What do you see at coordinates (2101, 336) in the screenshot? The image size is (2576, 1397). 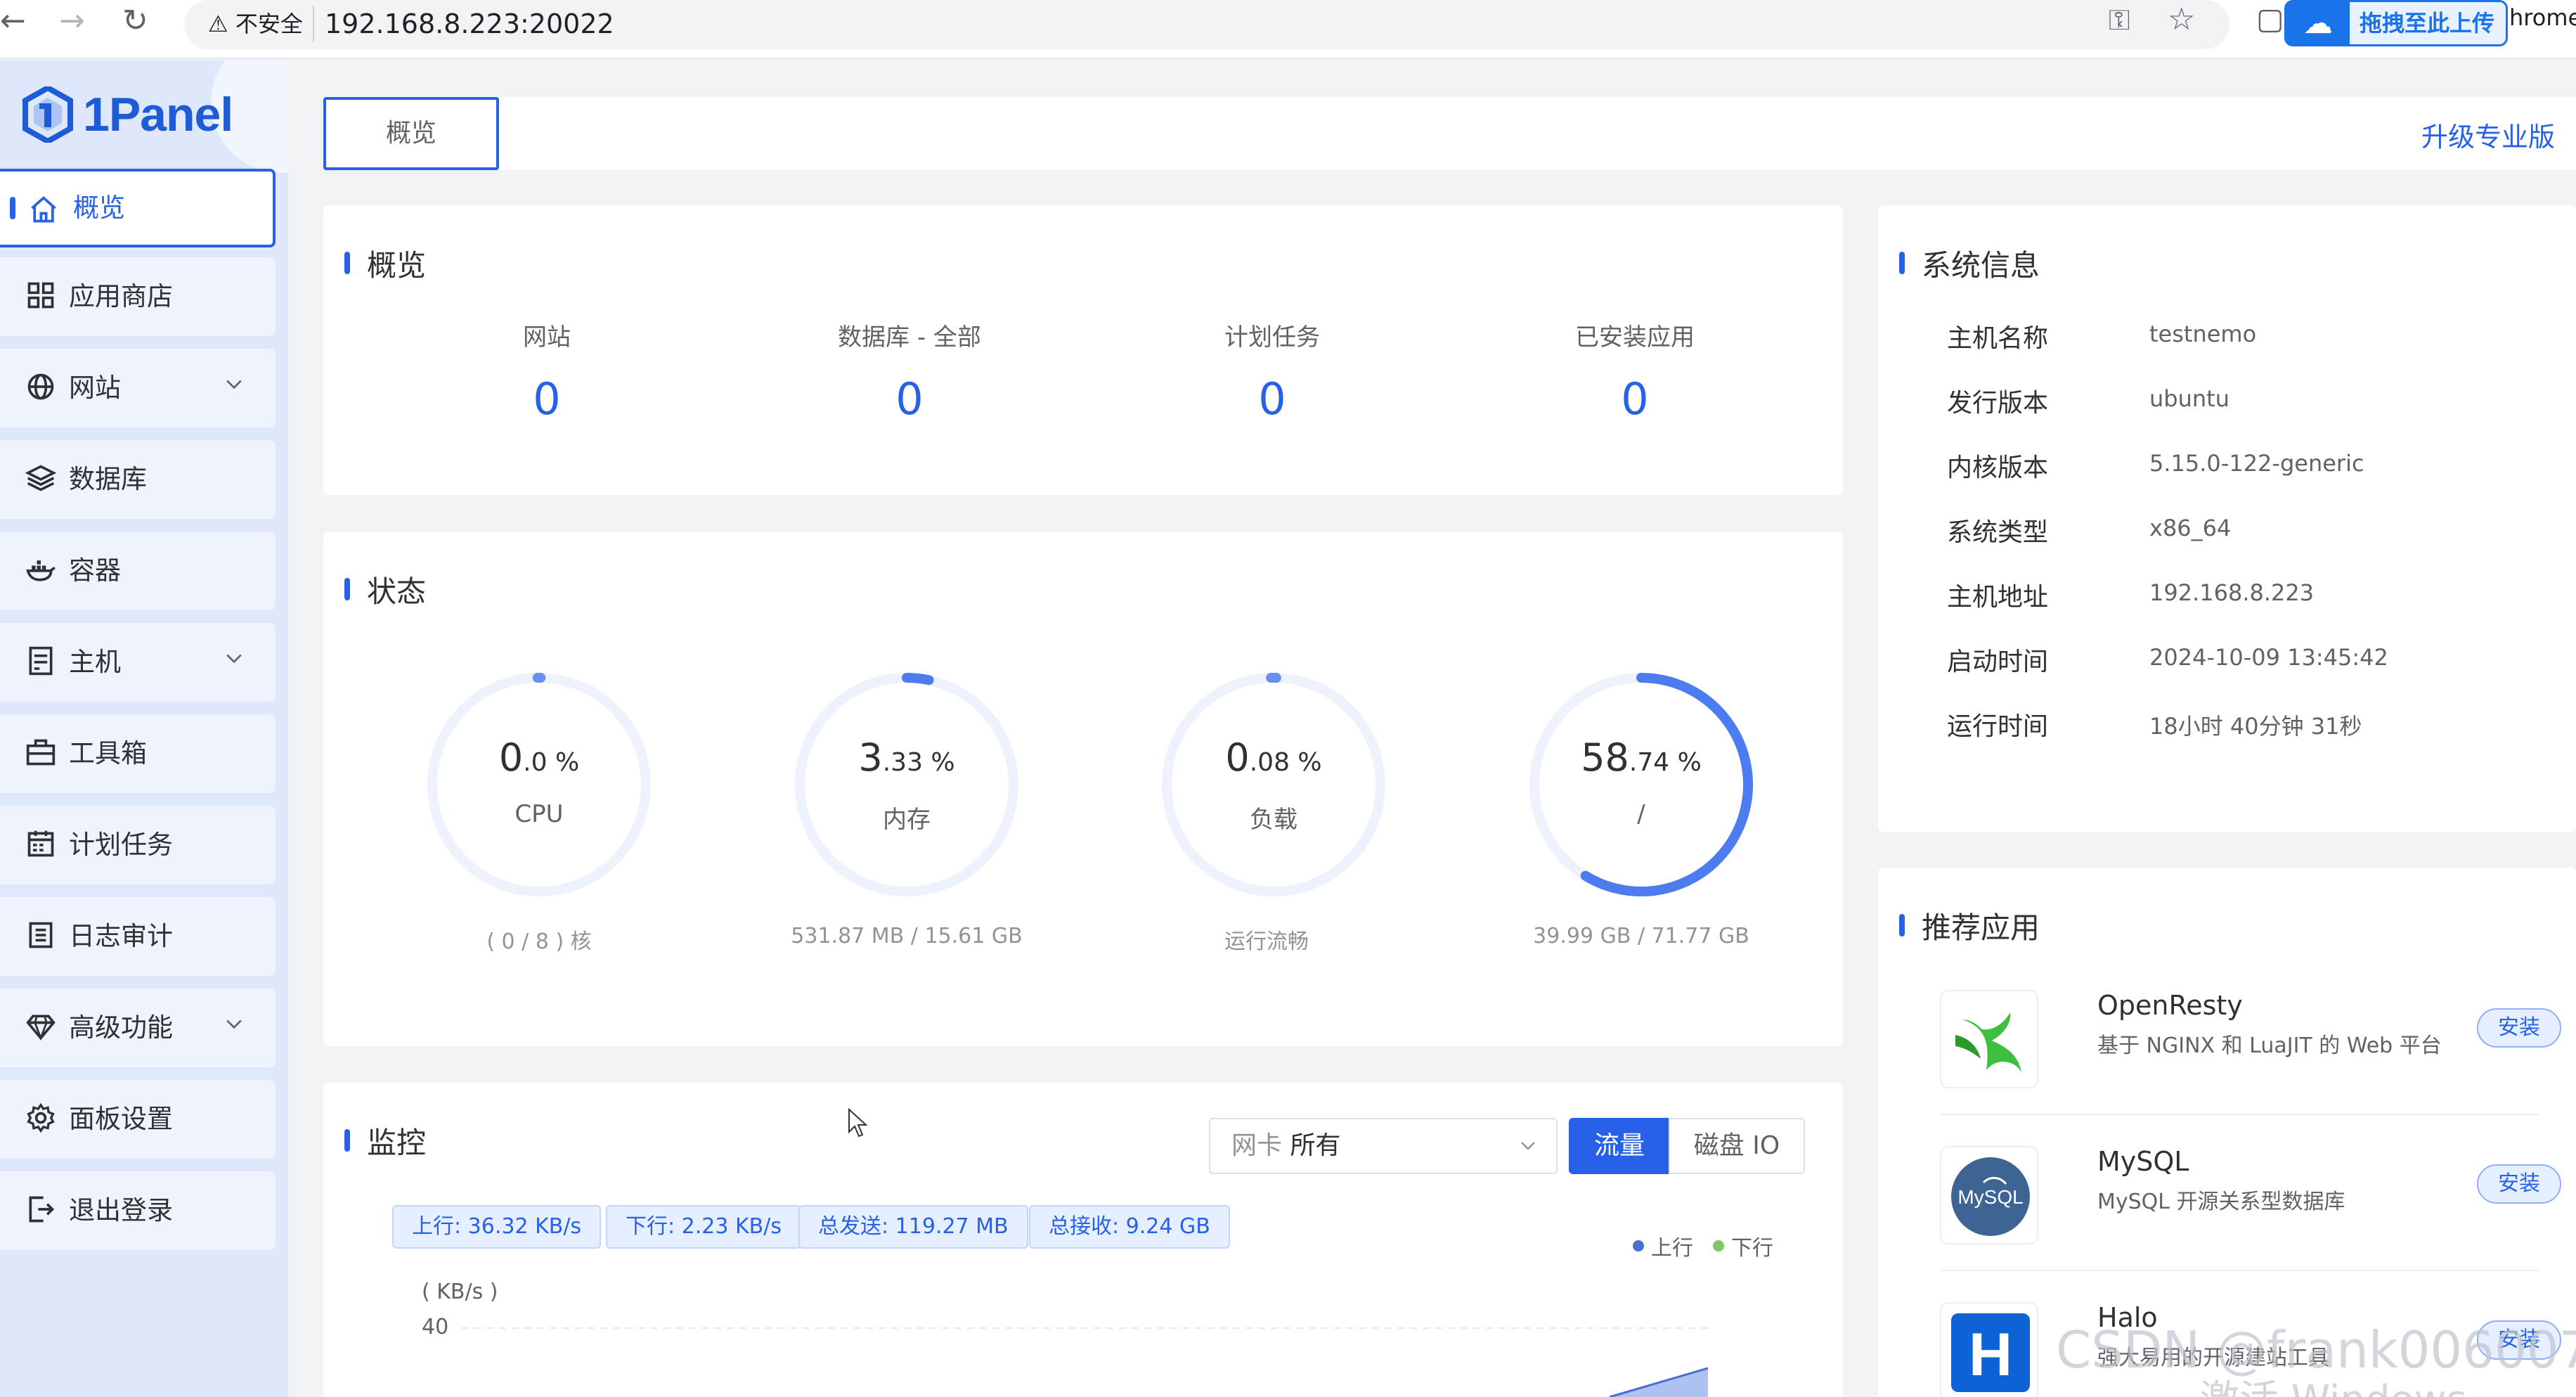 I see `info-row-hostname: 主机名称 testnemo` at bounding box center [2101, 336].